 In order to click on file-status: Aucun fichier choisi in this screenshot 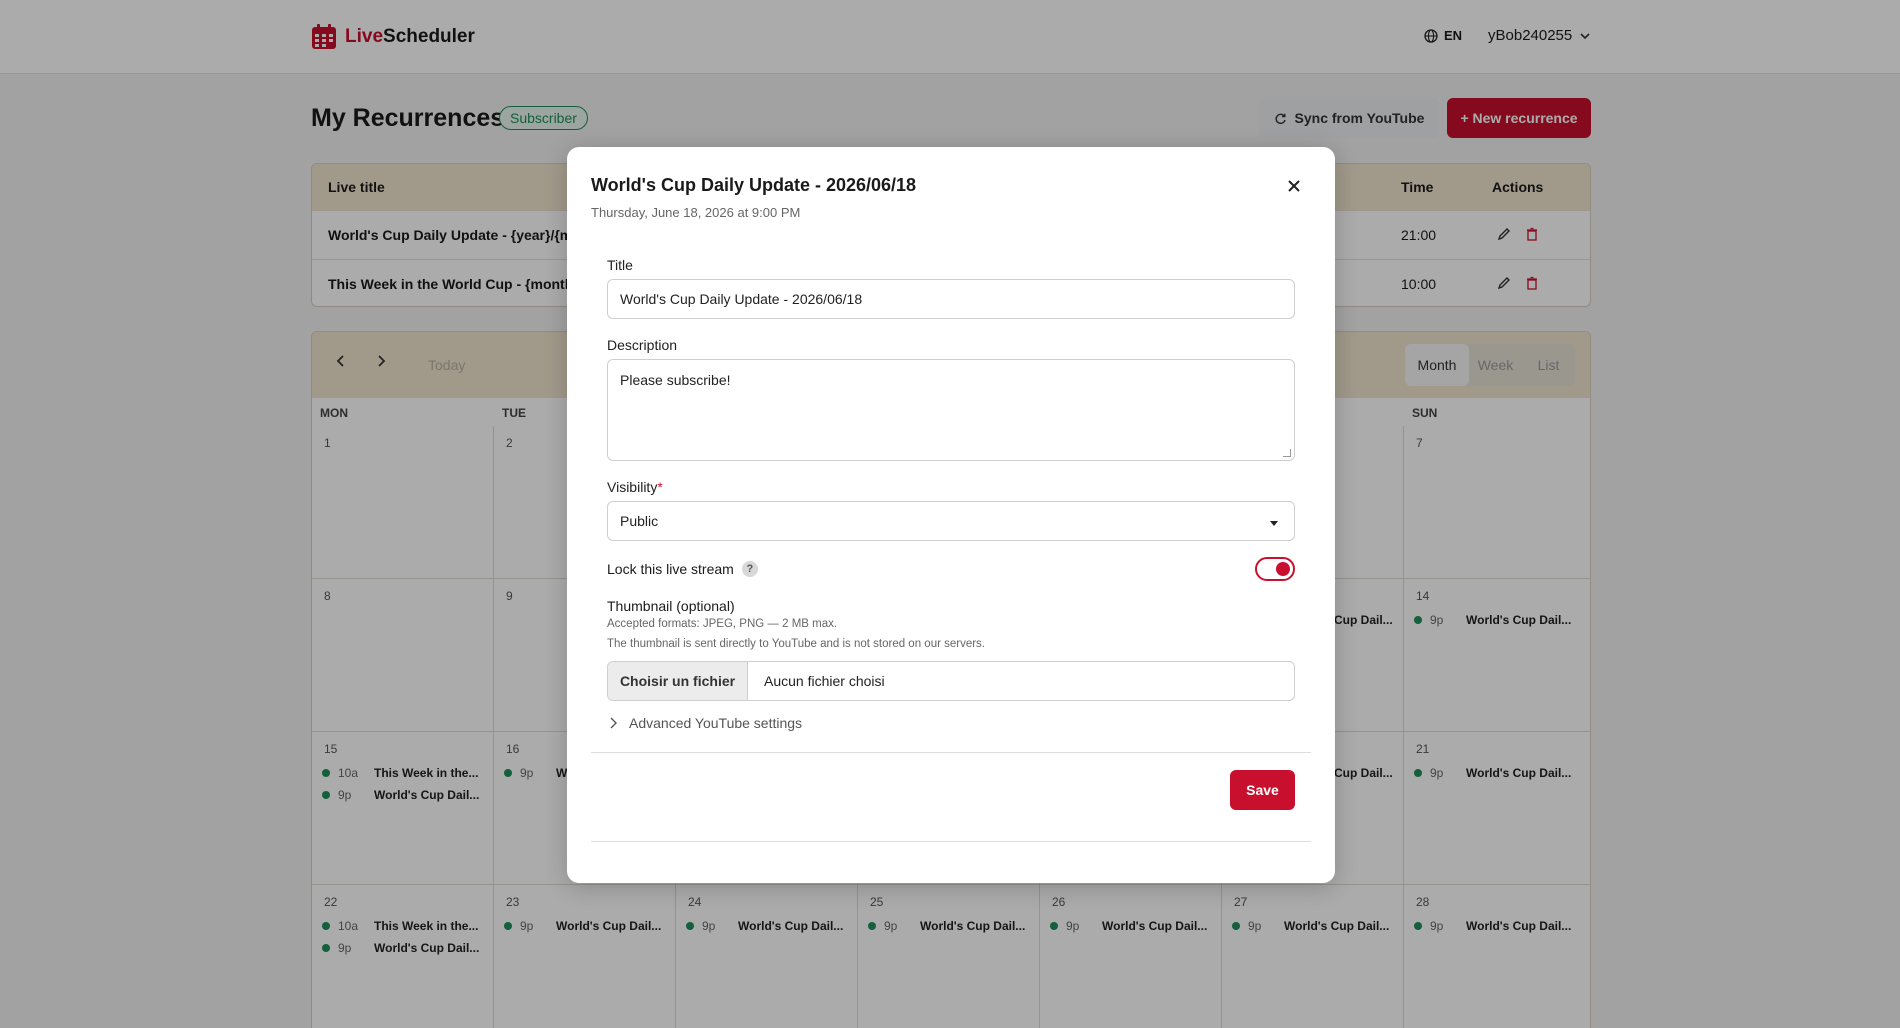, I will do `click(824, 681)`.